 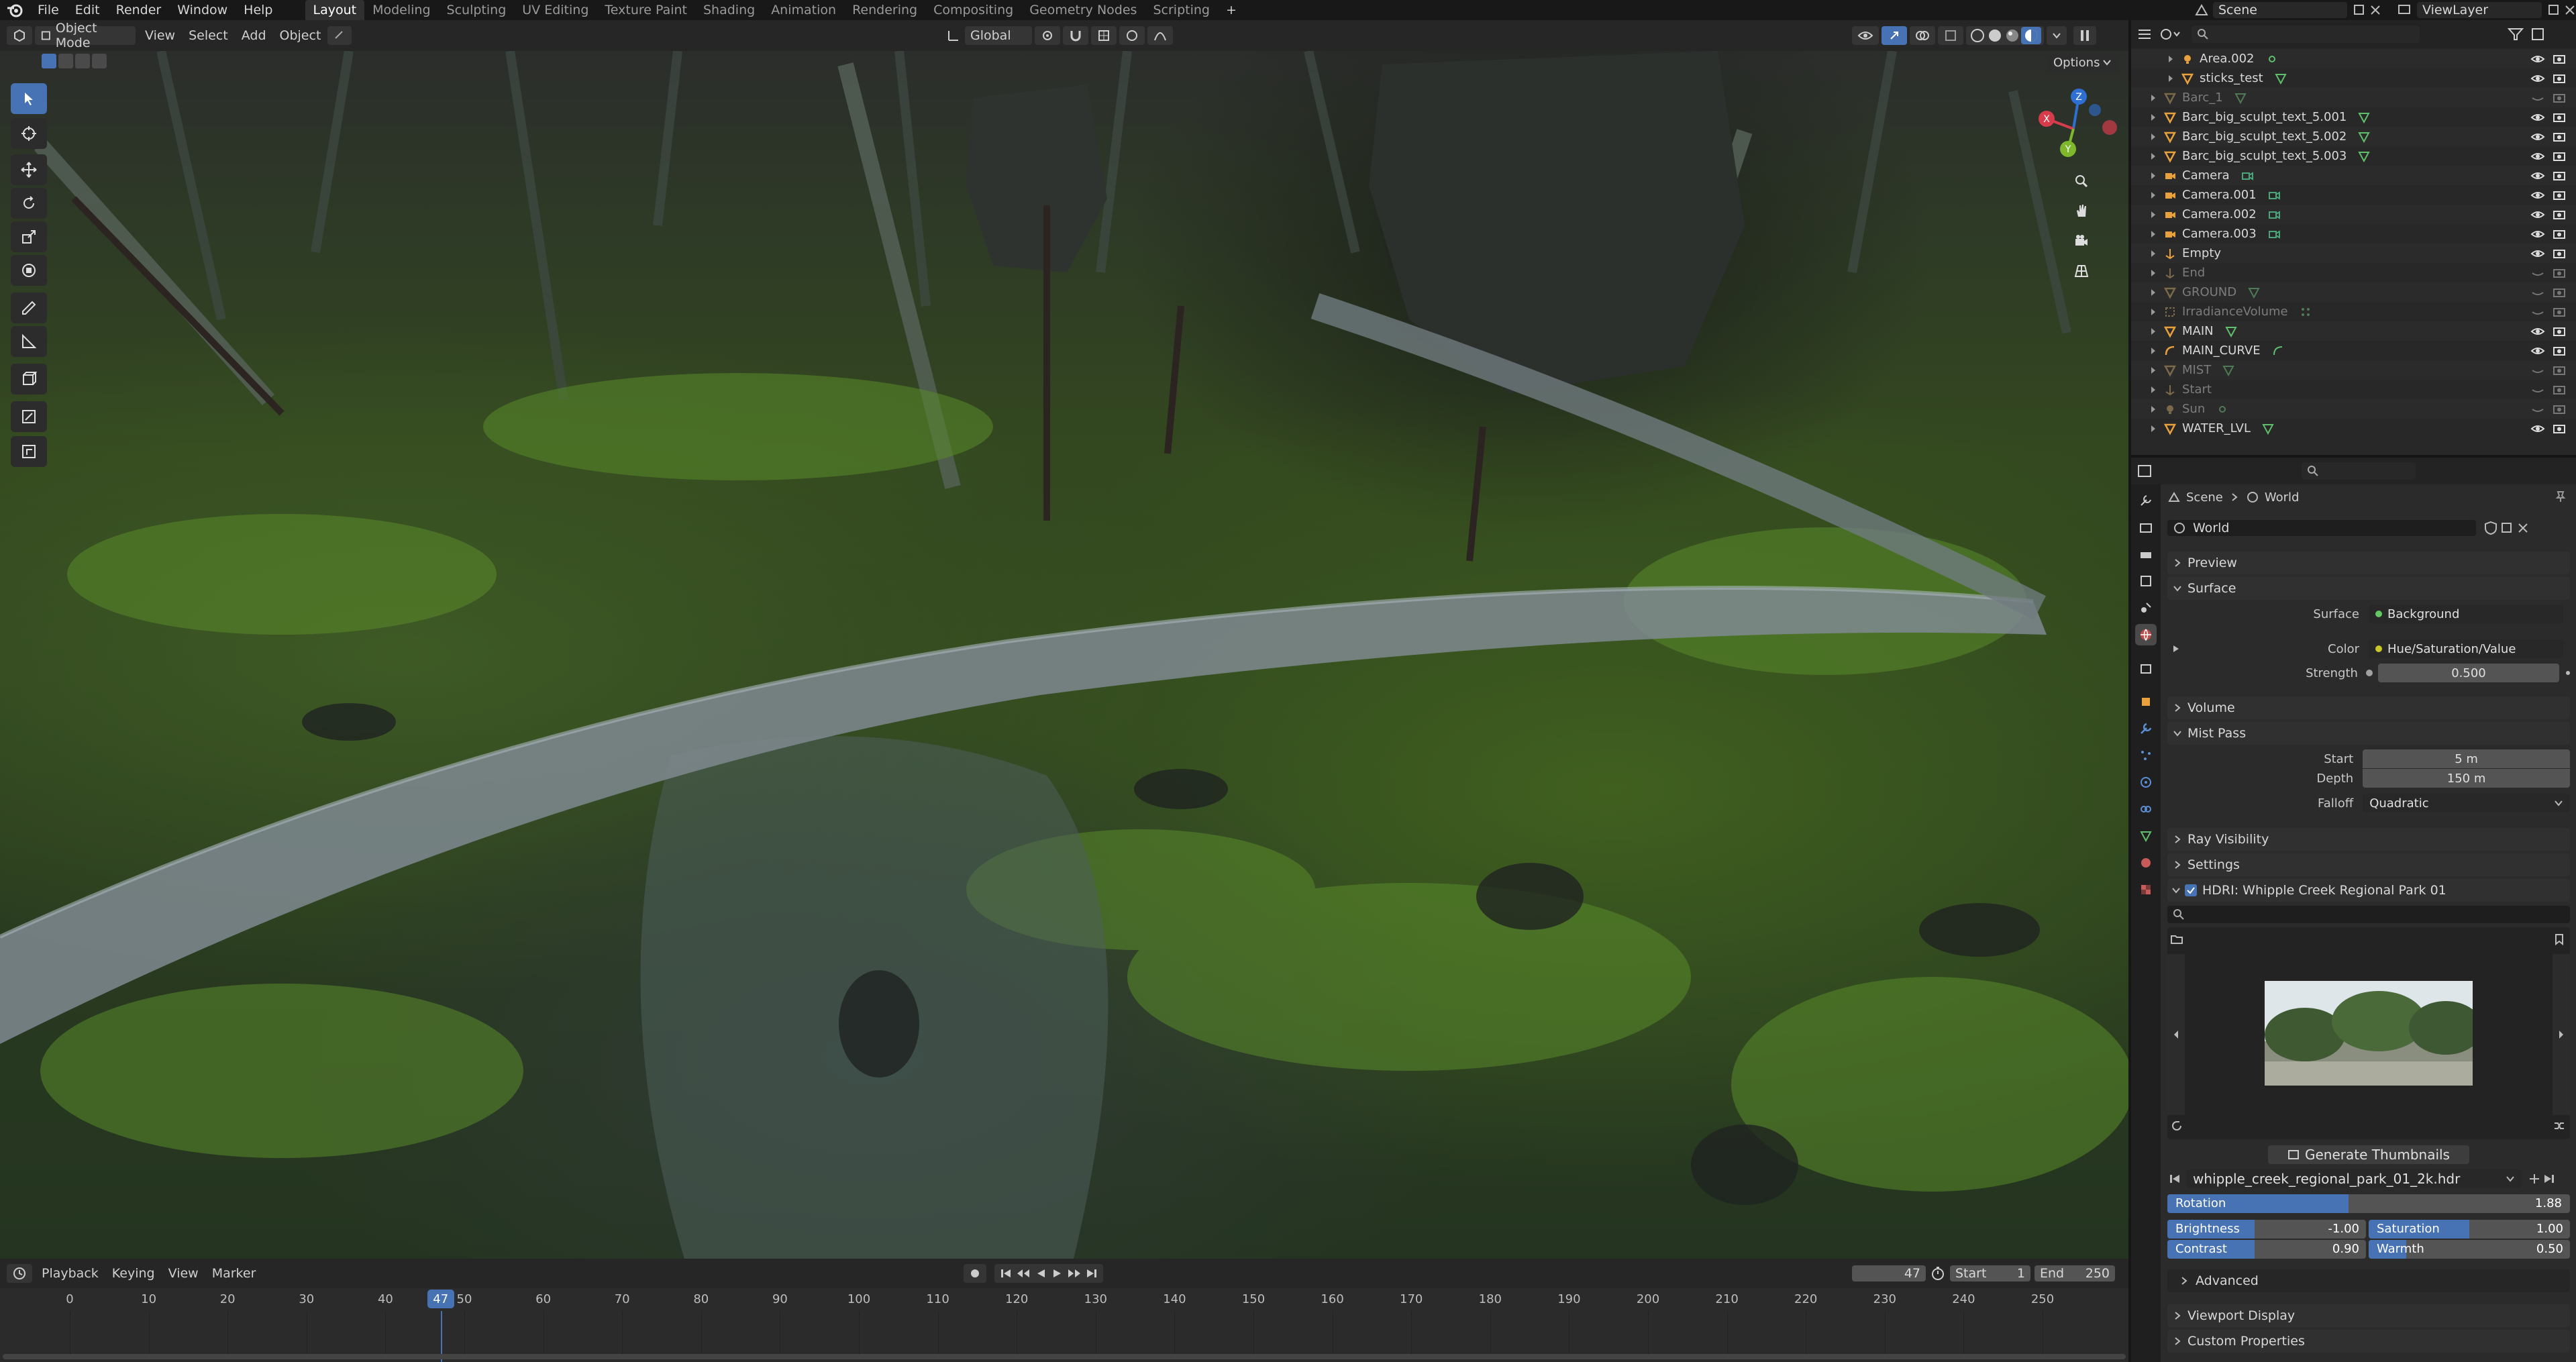 I want to click on panel-advanced: Advanced, so click(x=2368, y=1280).